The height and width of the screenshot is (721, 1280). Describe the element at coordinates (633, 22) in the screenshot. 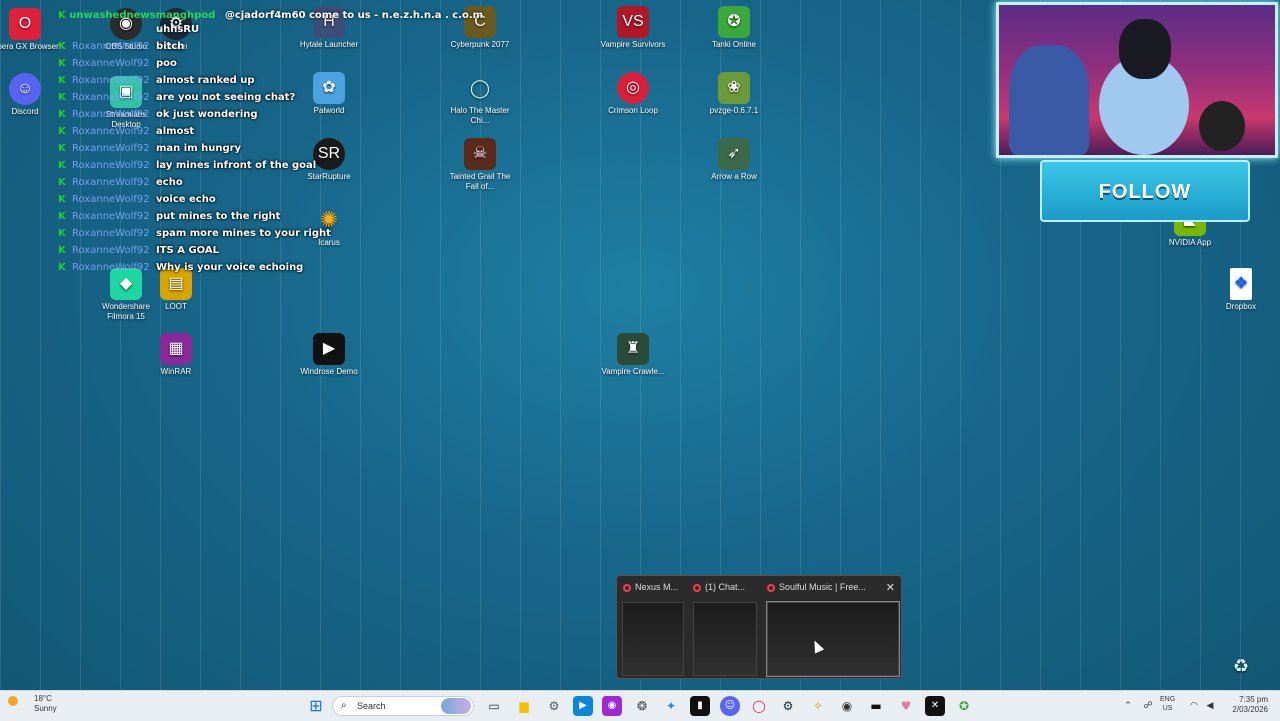

I see `vampire-survivors-icon: VS` at that location.